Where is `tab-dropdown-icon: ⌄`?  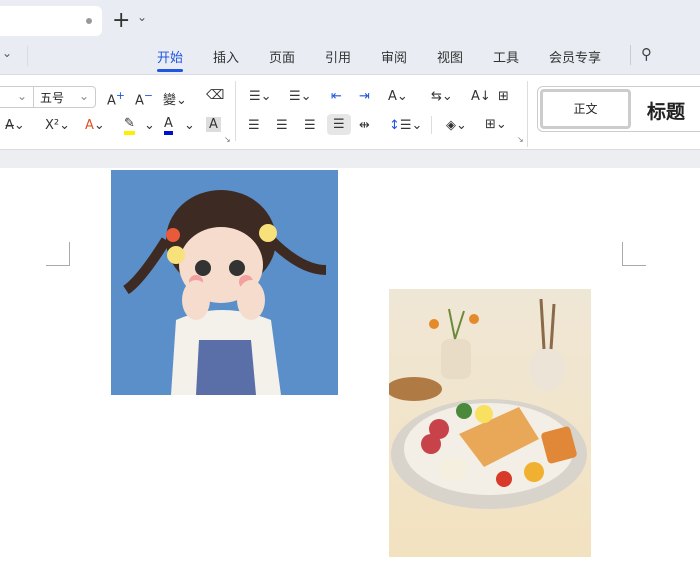
tab-dropdown-icon: ⌄ is located at coordinates (142, 17).